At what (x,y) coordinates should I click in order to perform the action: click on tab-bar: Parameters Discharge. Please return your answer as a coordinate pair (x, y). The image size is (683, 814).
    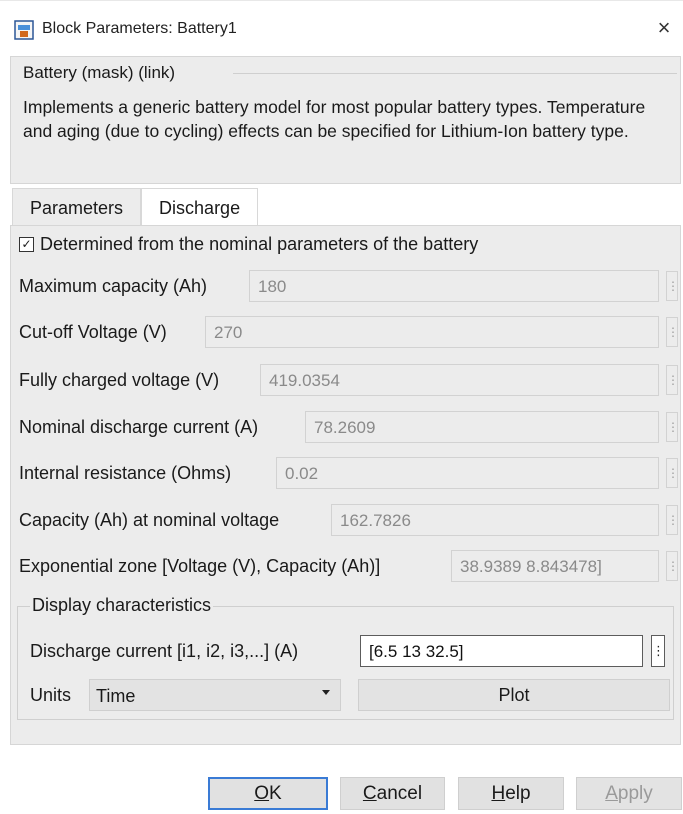
    Looking at the image, I should click on (135, 207).